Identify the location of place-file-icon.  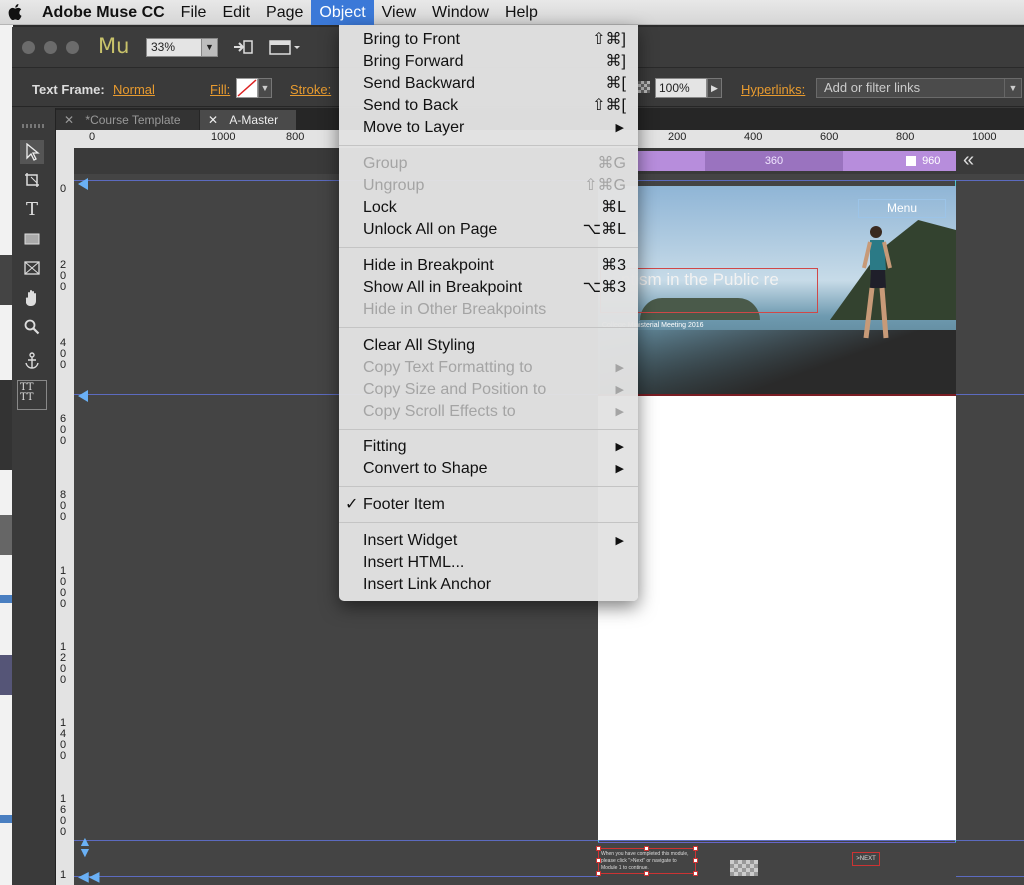
(243, 47).